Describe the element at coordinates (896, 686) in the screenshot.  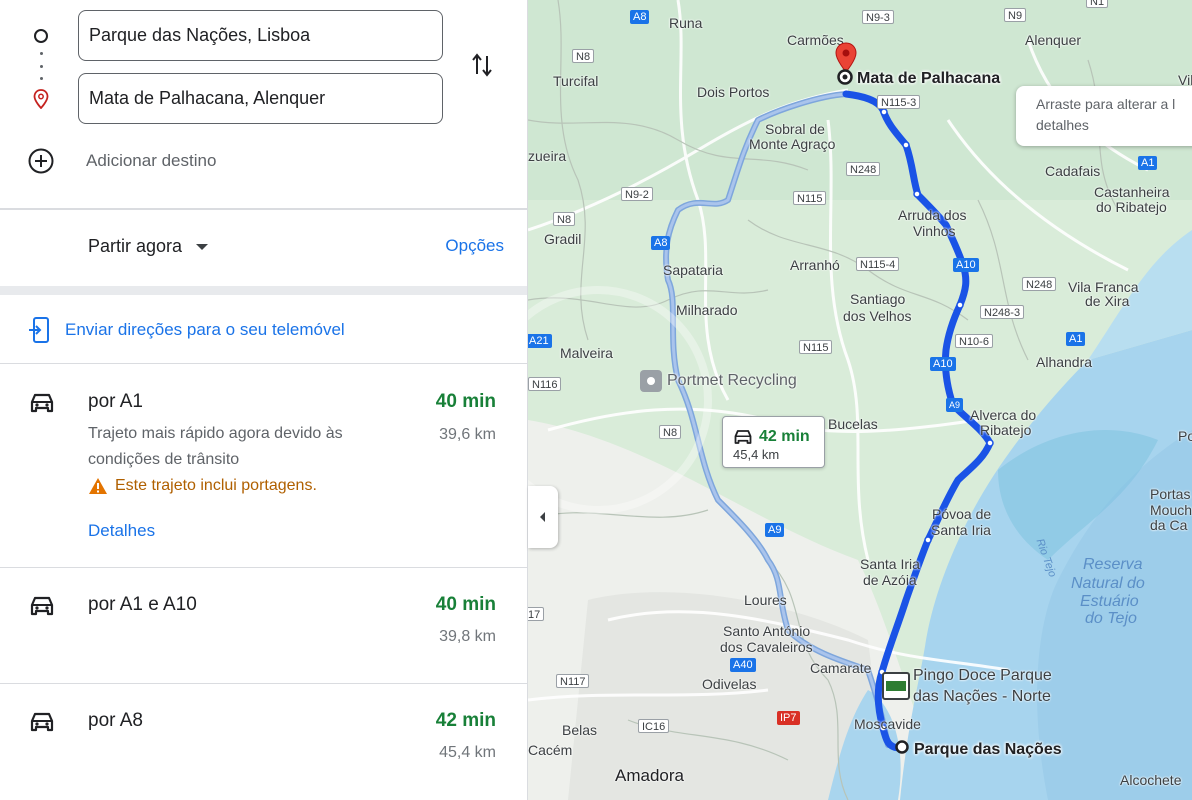
I see `supermarket-poi-icon` at that location.